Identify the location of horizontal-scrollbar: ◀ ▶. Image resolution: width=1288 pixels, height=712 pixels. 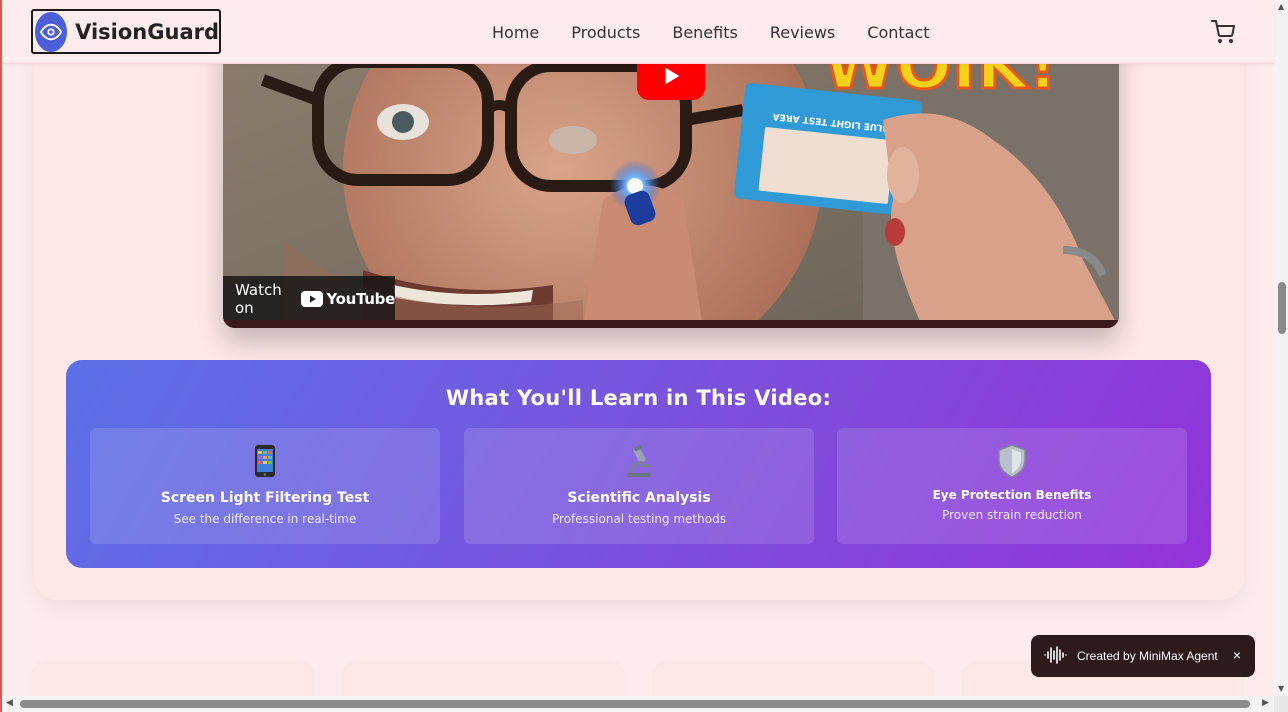
(638, 704).